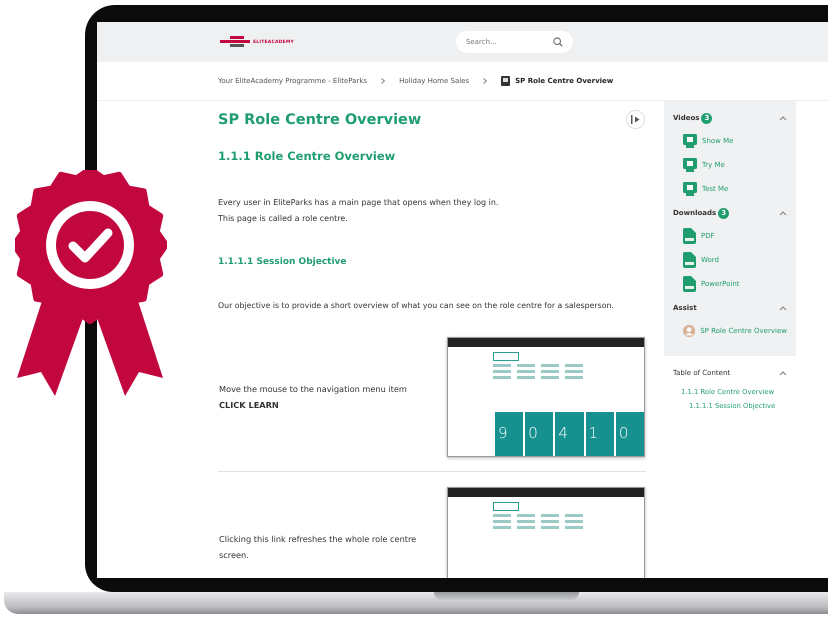  Describe the element at coordinates (318, 547) in the screenshot. I see `step-text: Clicking this link refreshes the whole role centre screen.` at that location.